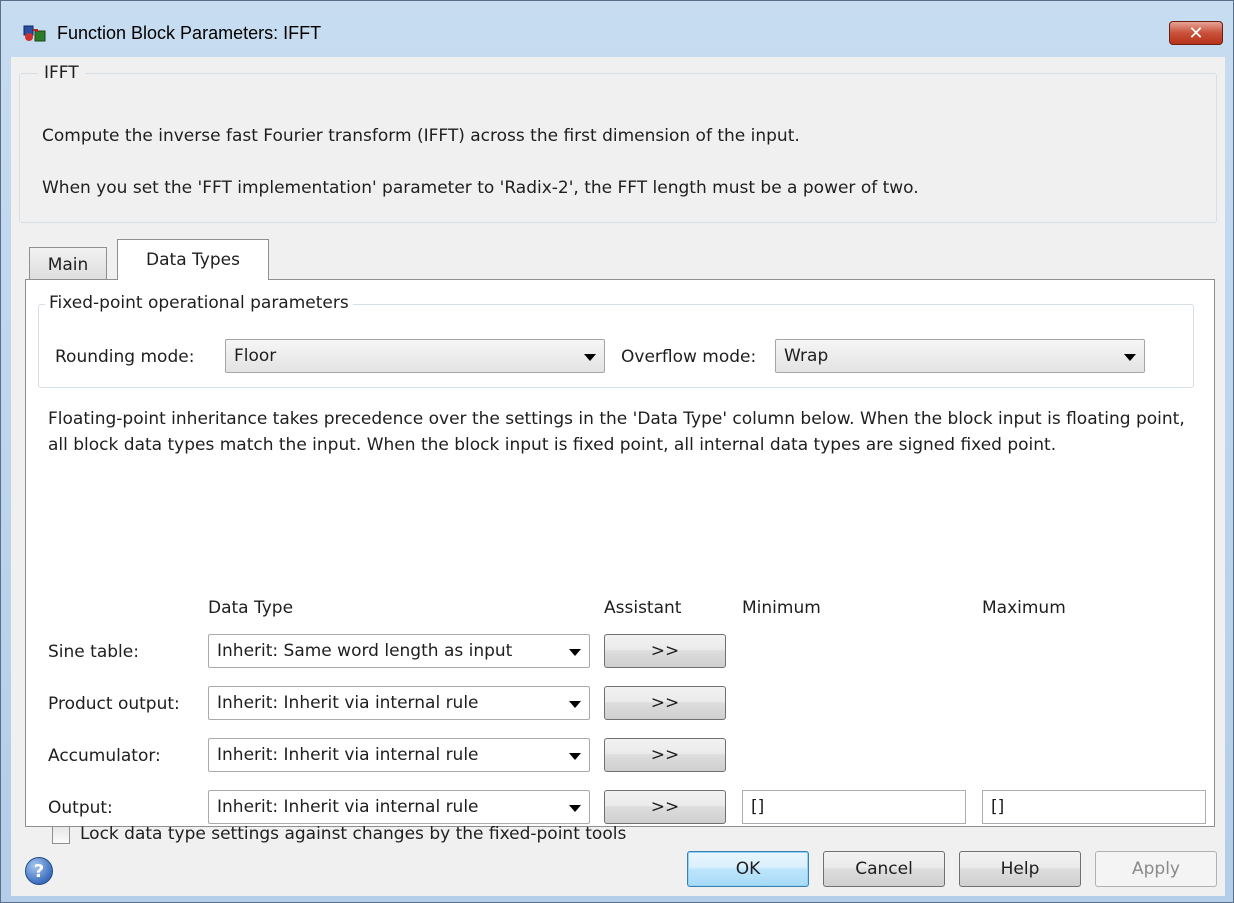 Image resolution: width=1234 pixels, height=903 pixels. I want to click on product-output-assistant-button: >>, so click(665, 703).